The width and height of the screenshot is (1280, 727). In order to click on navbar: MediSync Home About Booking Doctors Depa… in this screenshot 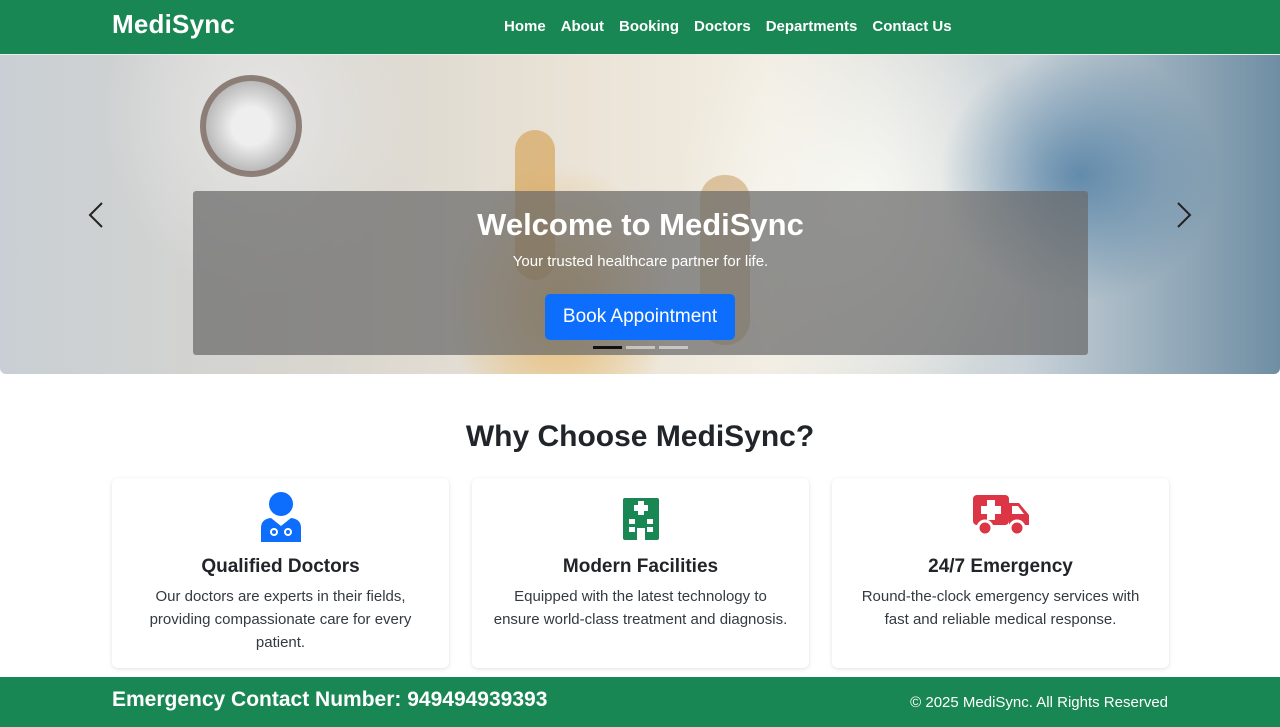, I will do `click(640, 27)`.